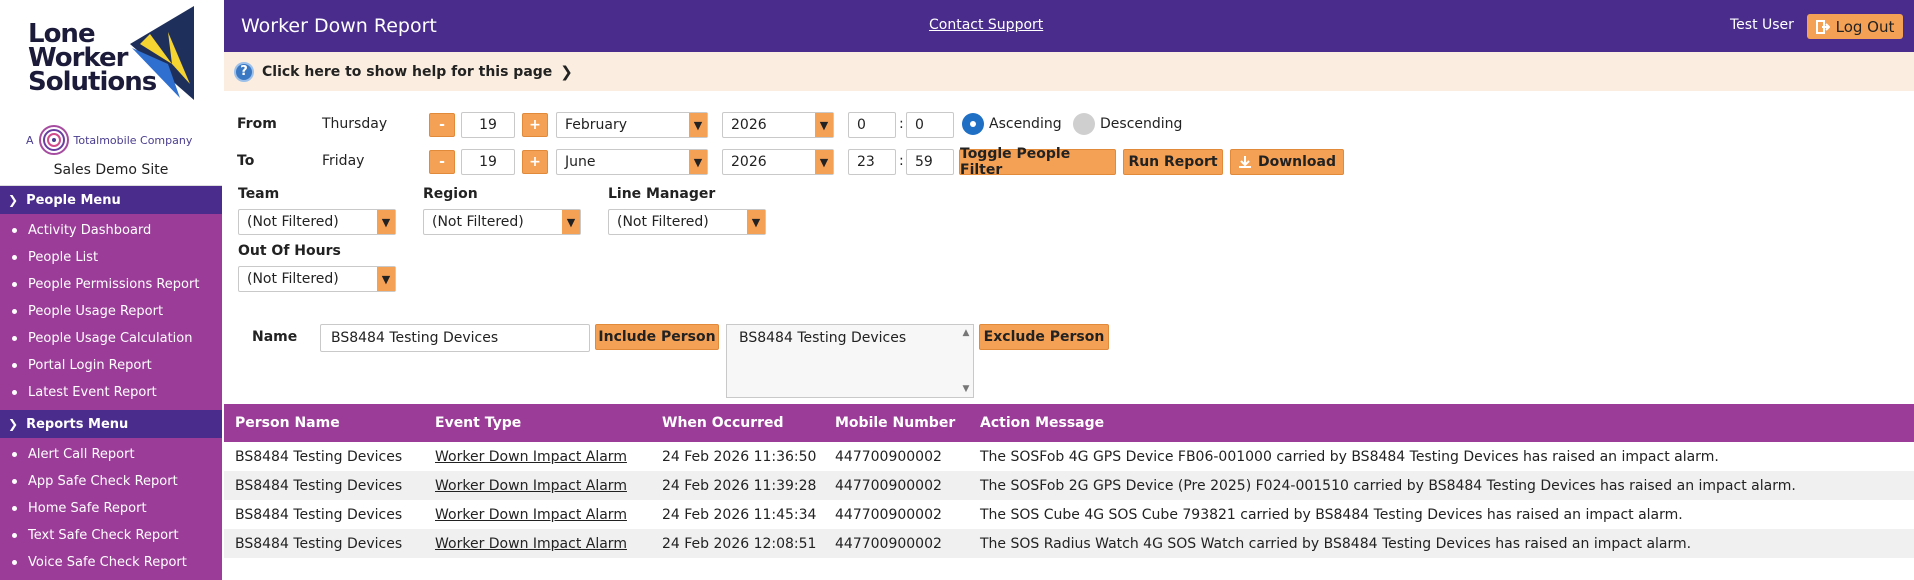 The image size is (1914, 580). I want to click on selected-person-item: BS8484 Testing Devices, so click(850, 338).